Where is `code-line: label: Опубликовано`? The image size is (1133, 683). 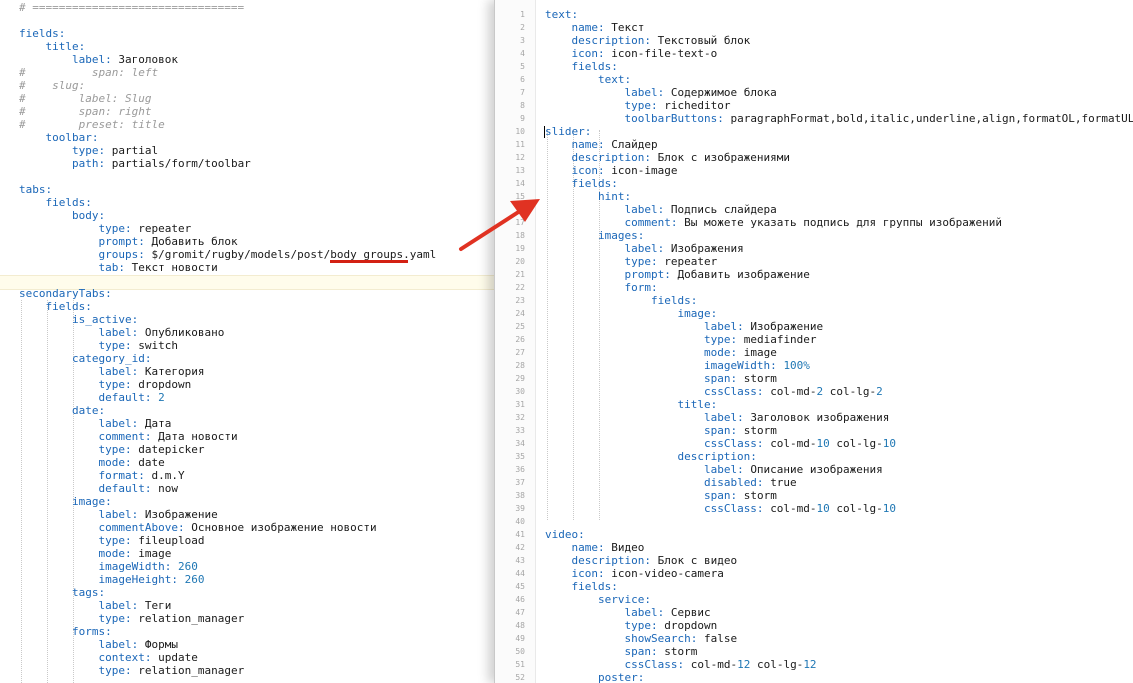 code-line: label: Опубликовано is located at coordinates (121, 332).